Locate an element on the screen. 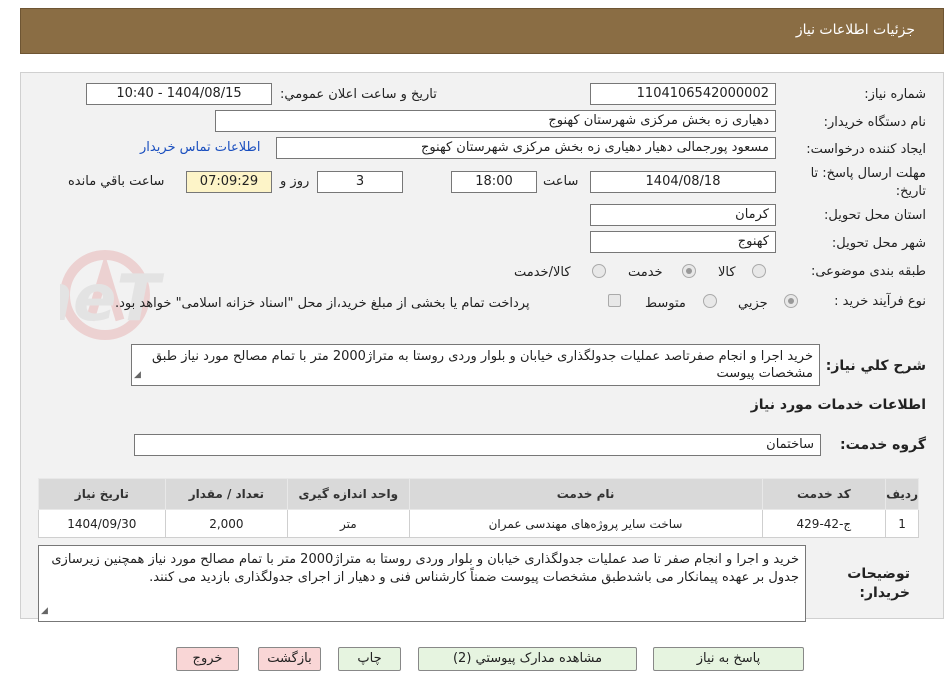 The image size is (944, 691). col-header-row-no: رديف is located at coordinates (902, 494).